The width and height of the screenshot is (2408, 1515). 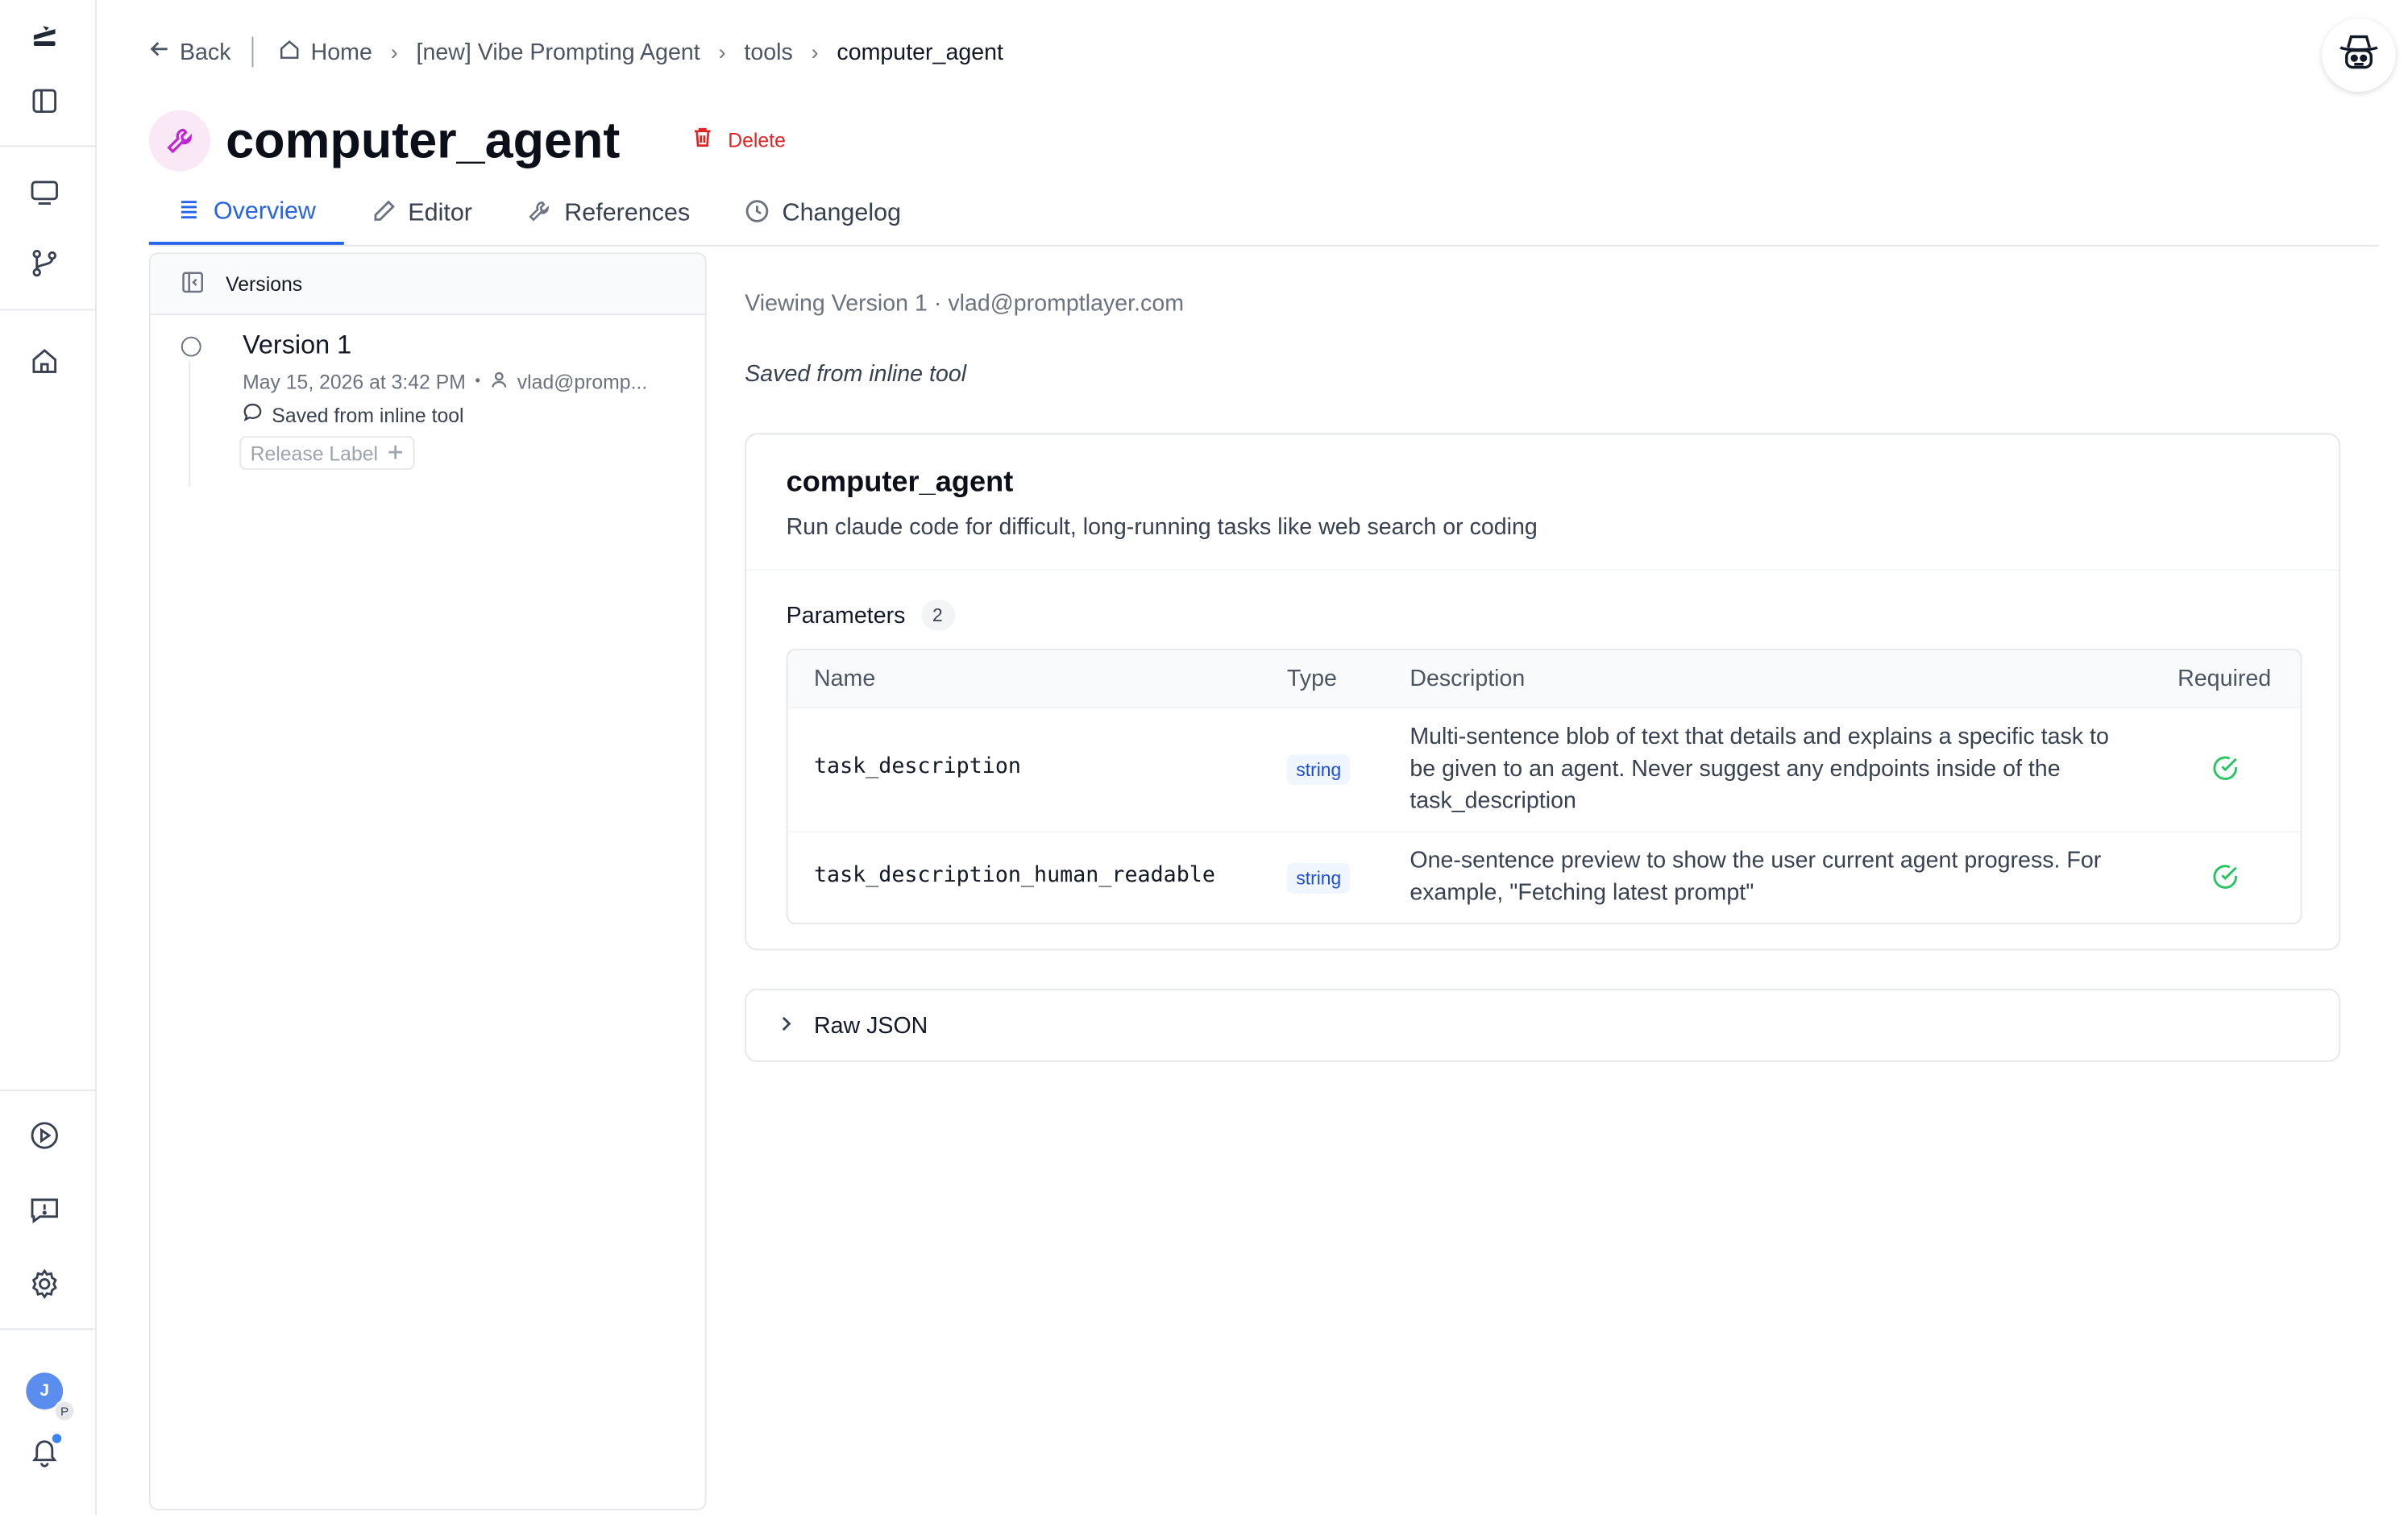 I want to click on plus-icon, so click(x=396, y=453).